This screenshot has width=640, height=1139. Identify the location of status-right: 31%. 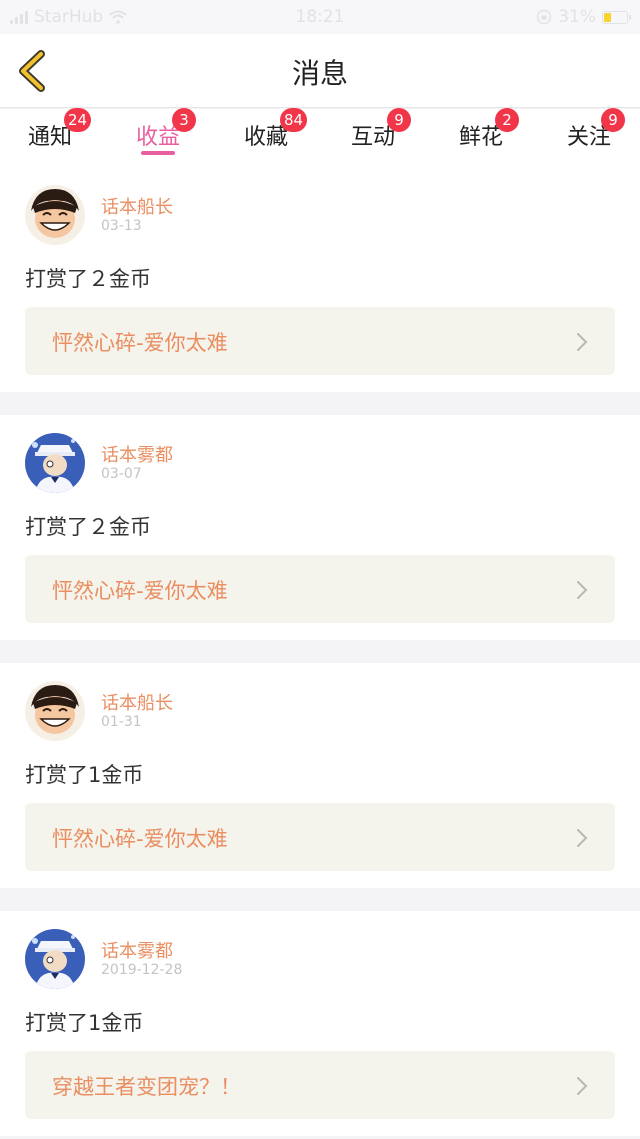
(583, 17).